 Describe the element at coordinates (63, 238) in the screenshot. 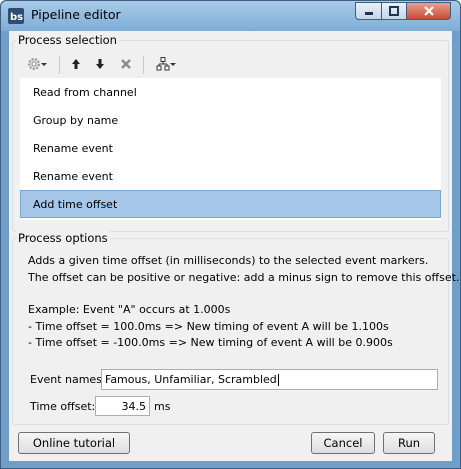

I see `process-options-label: Process options` at that location.